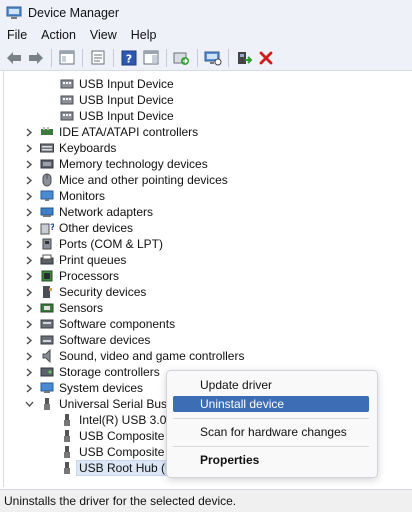 This screenshot has height=512, width=412. I want to click on tree-category-memory: Memory technology devices, so click(116, 164).